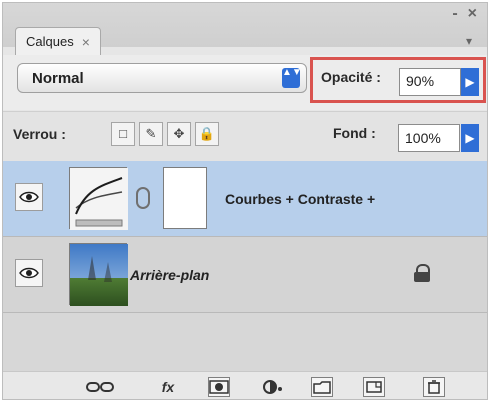 The height and width of the screenshot is (403, 491). What do you see at coordinates (454, 14) in the screenshot?
I see `minimize-button: -` at bounding box center [454, 14].